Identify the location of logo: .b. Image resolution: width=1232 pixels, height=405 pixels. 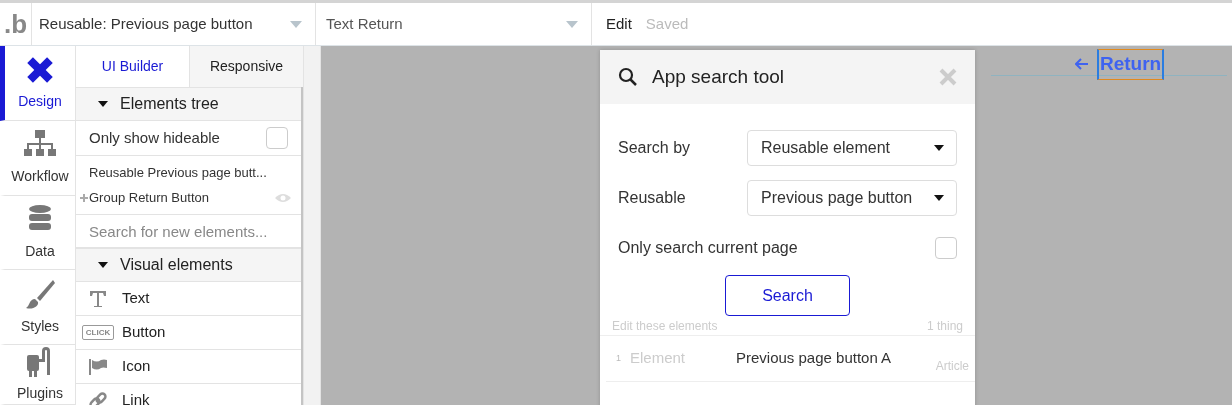
(16, 24).